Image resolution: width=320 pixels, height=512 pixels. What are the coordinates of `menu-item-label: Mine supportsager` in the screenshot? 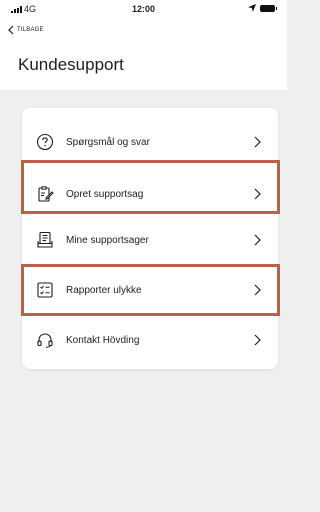 It's located at (107, 240).